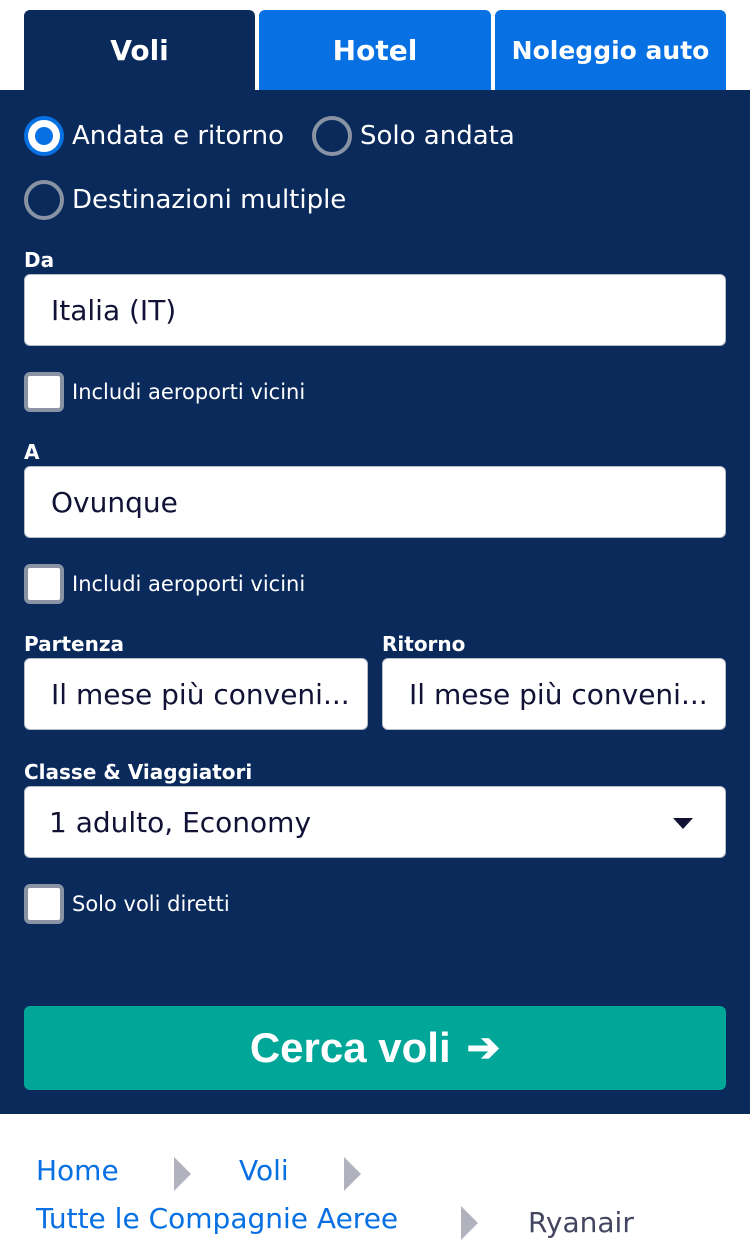 The width and height of the screenshot is (750, 1252). What do you see at coordinates (217, 1218) in the screenshot?
I see `breadcrumb-all-airlines-link: Tutte le Compagnie Aeree` at bounding box center [217, 1218].